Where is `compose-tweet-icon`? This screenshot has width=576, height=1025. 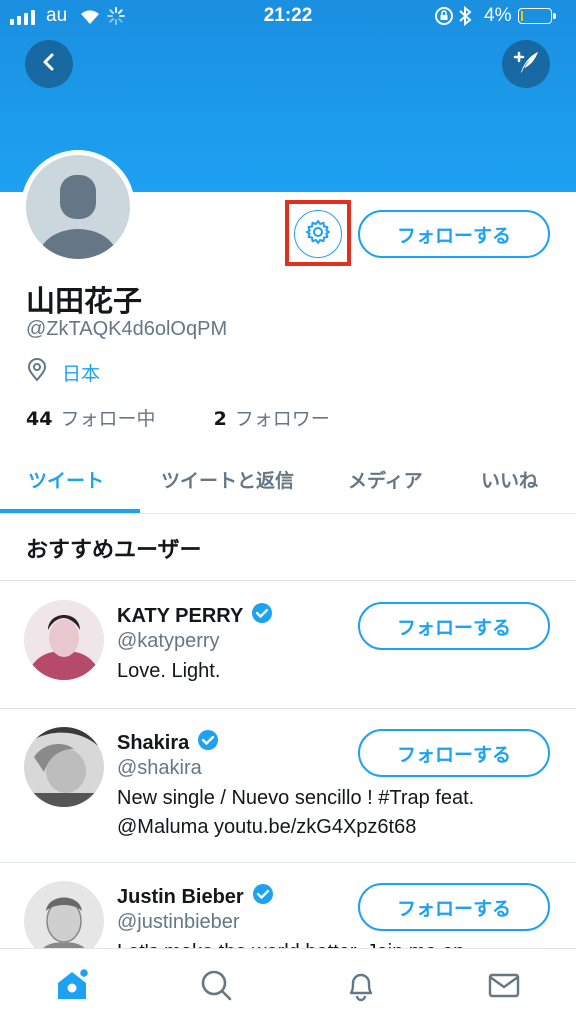
compose-tweet-icon is located at coordinates (526, 64).